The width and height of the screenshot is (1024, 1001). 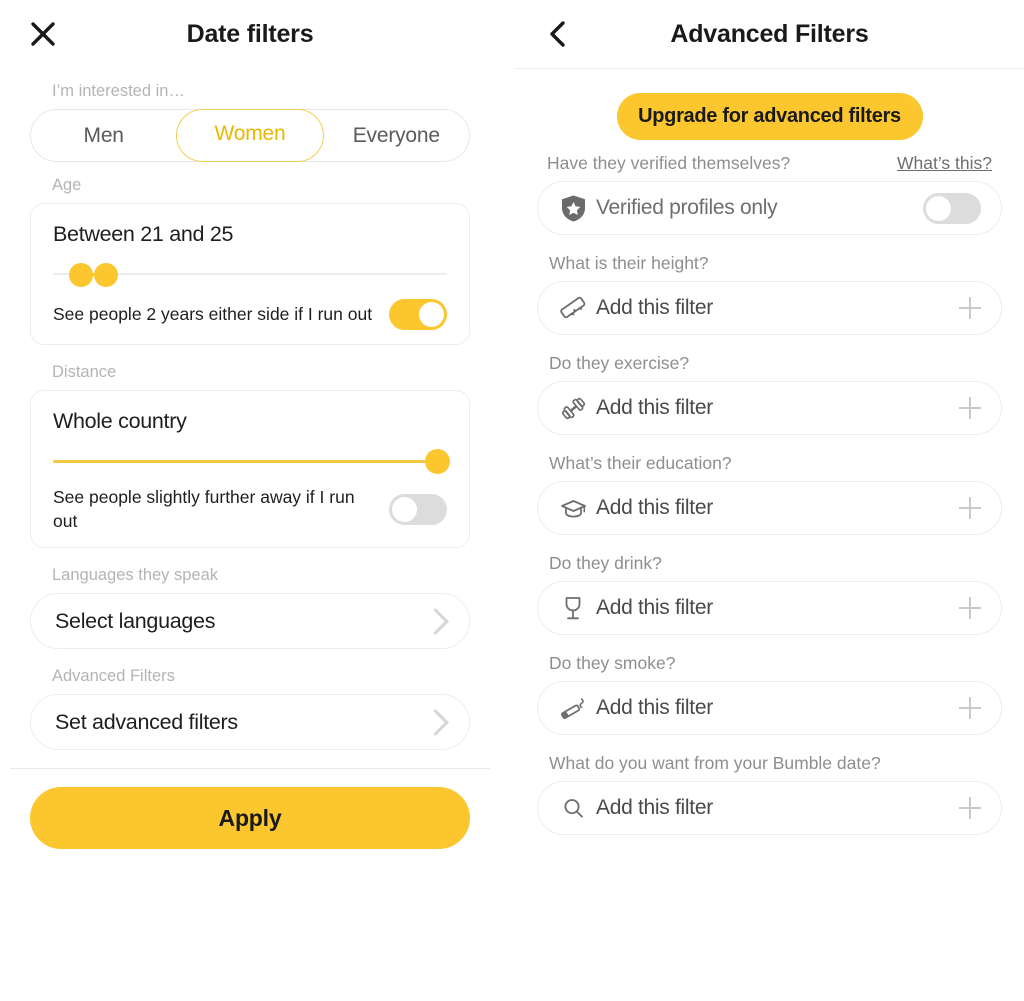 I want to click on filter-group-drink: Do they drink? Add this filter, so click(x=769, y=594).